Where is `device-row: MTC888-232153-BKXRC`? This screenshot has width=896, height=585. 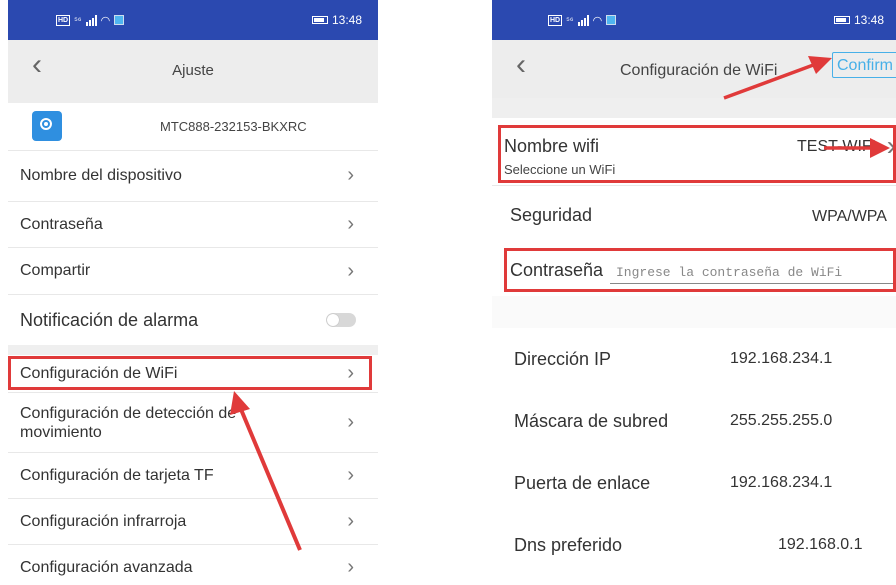
device-row: MTC888-232153-BKXRC is located at coordinates (193, 127).